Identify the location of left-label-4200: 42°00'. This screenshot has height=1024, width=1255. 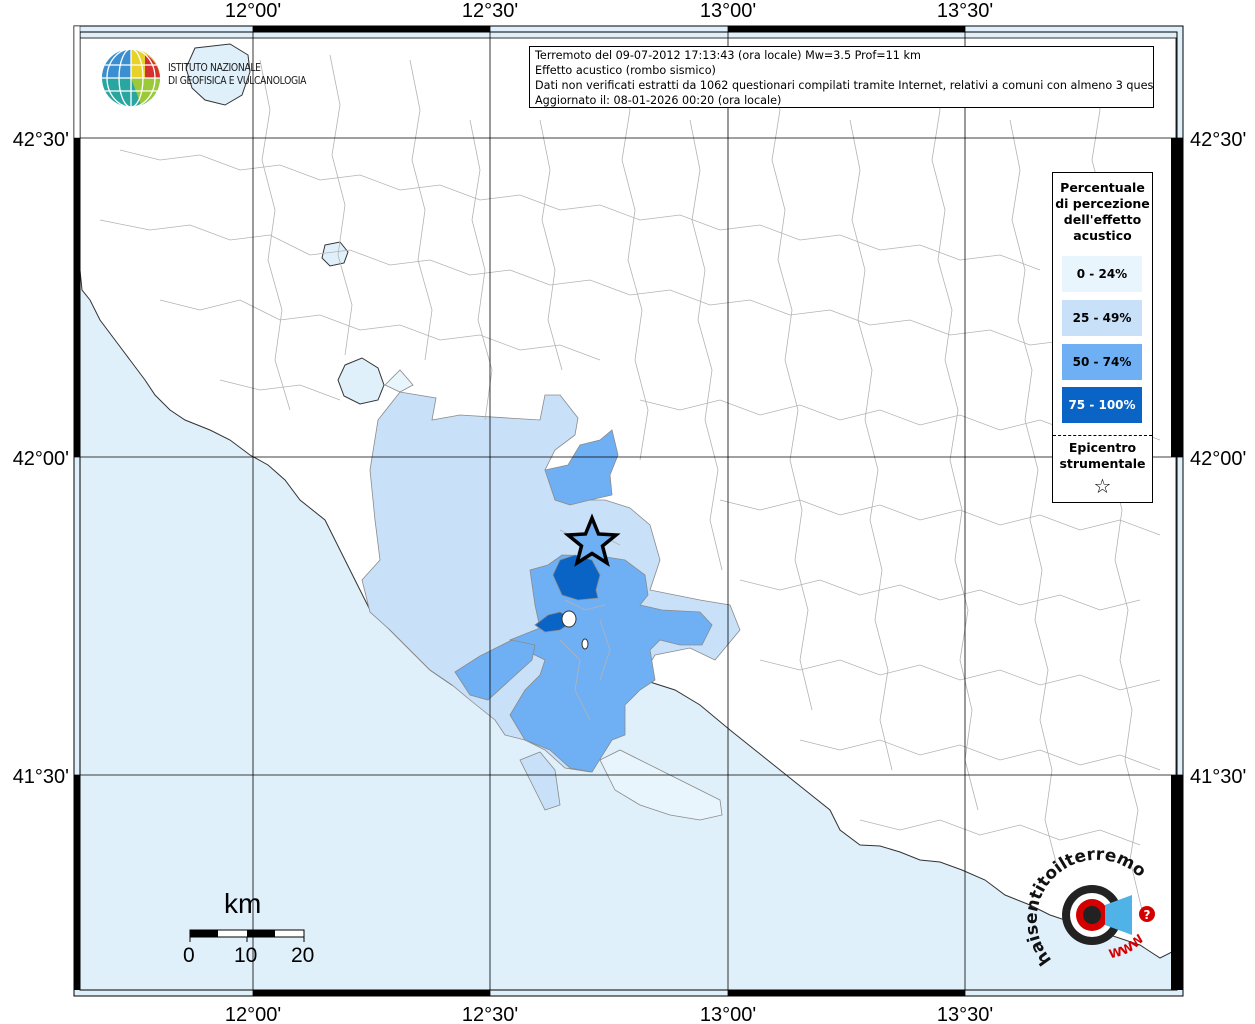
(41, 459).